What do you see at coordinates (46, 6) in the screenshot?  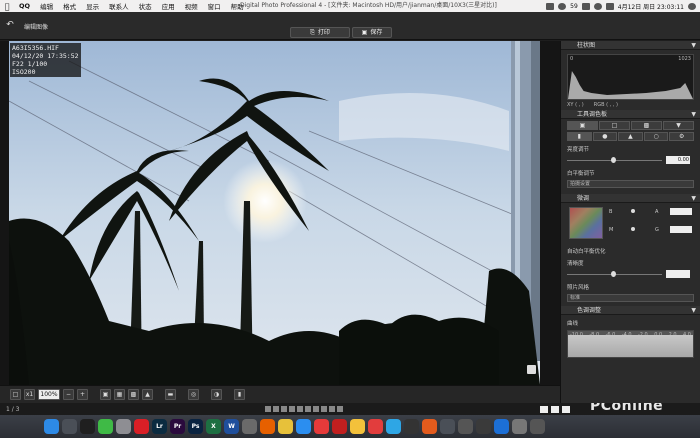 I see `menu-item-edit: 编辑` at bounding box center [46, 6].